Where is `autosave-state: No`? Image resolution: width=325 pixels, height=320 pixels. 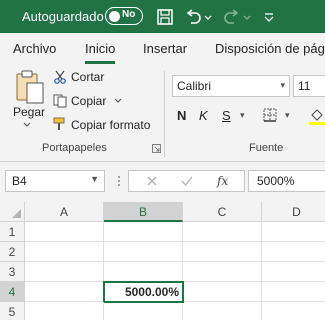 autosave-state: No is located at coordinates (129, 14).